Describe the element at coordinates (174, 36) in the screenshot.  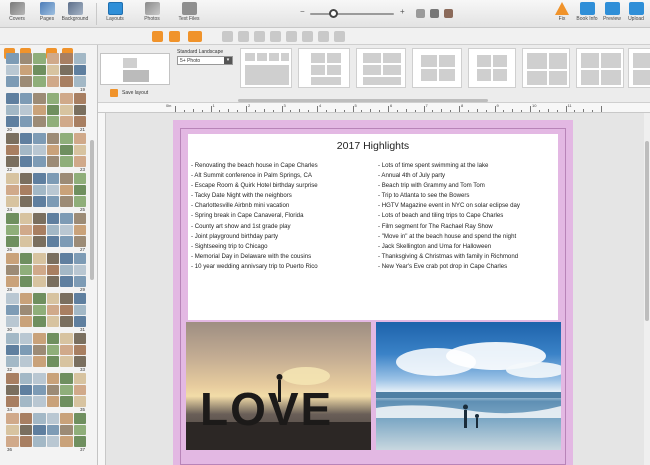
I see `insert-photo-icon` at that location.